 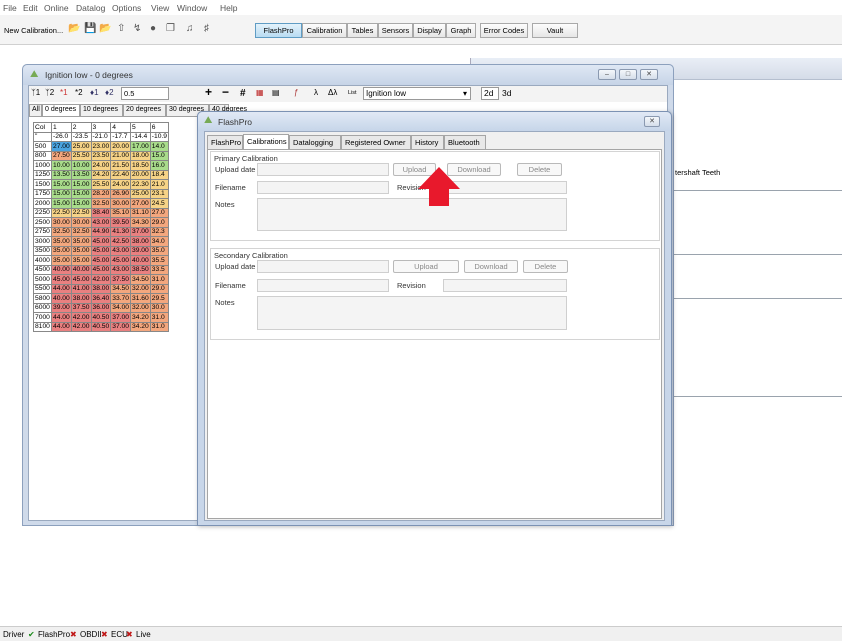 What do you see at coordinates (324, 30) in the screenshot?
I see `calibration-button: Calibration` at bounding box center [324, 30].